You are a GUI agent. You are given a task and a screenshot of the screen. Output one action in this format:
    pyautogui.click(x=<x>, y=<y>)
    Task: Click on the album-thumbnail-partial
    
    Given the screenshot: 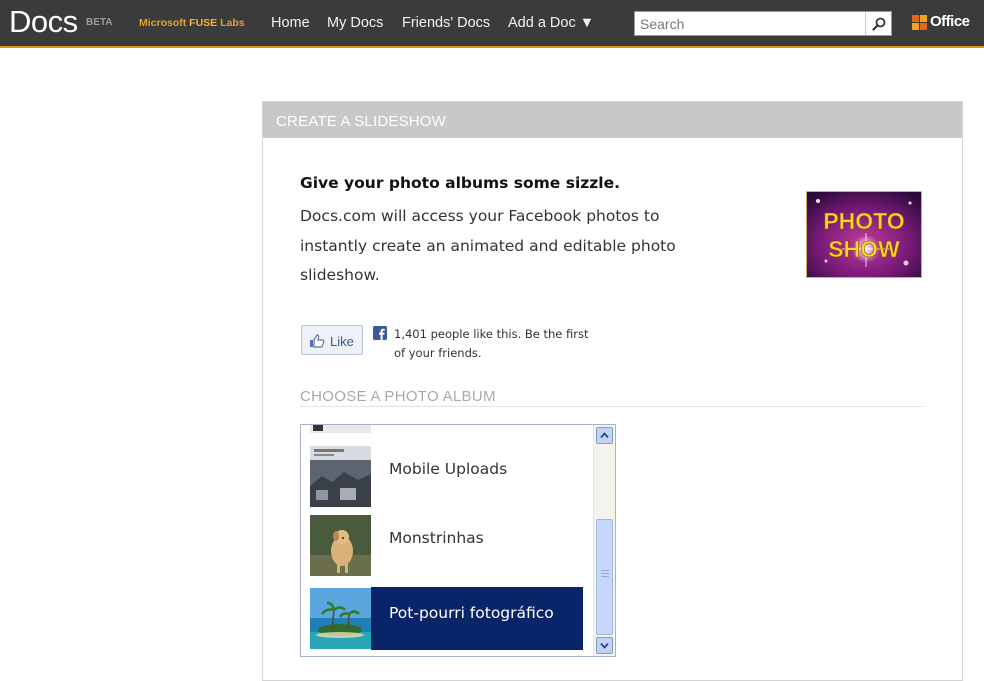 What is the action you would take?
    pyautogui.click(x=340, y=429)
    